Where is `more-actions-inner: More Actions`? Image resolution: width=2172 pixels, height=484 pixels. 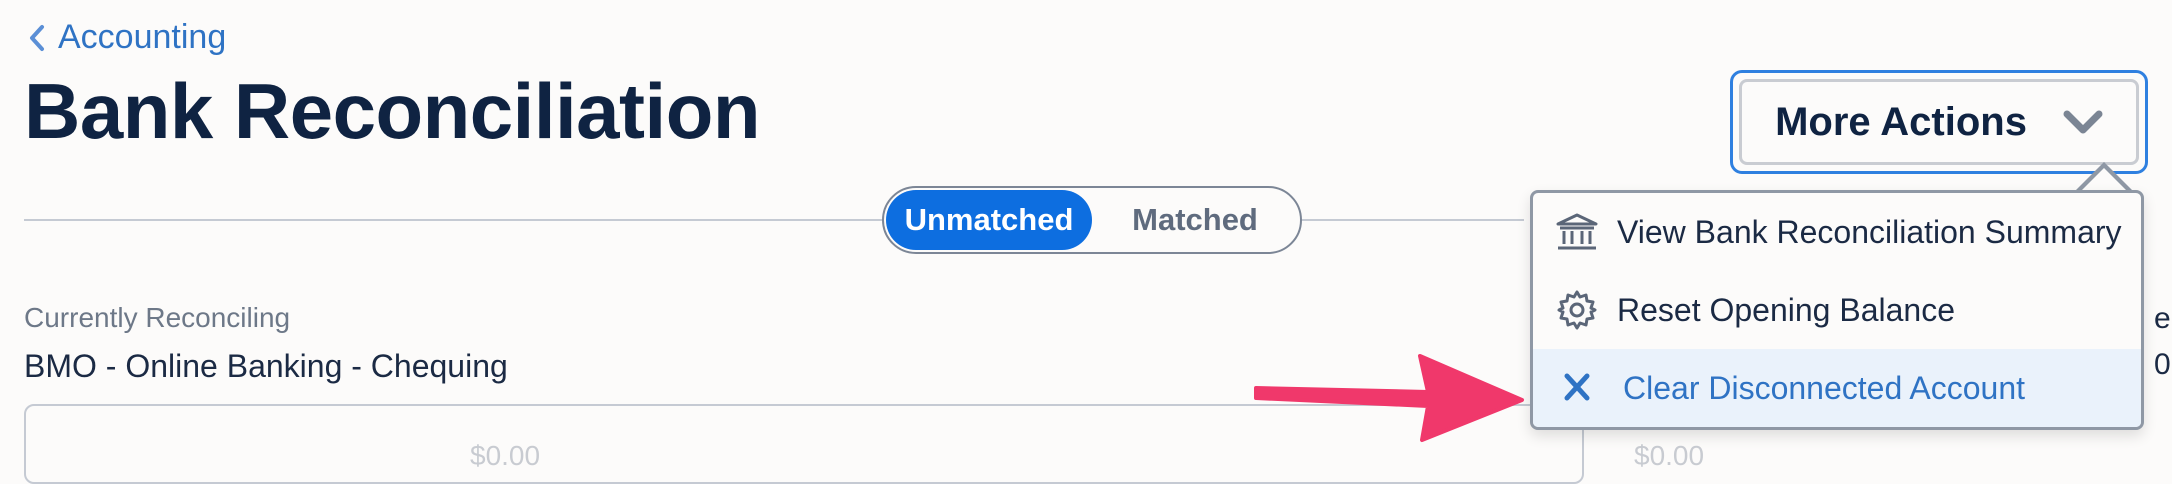
more-actions-inner: More Actions is located at coordinates (1939, 122).